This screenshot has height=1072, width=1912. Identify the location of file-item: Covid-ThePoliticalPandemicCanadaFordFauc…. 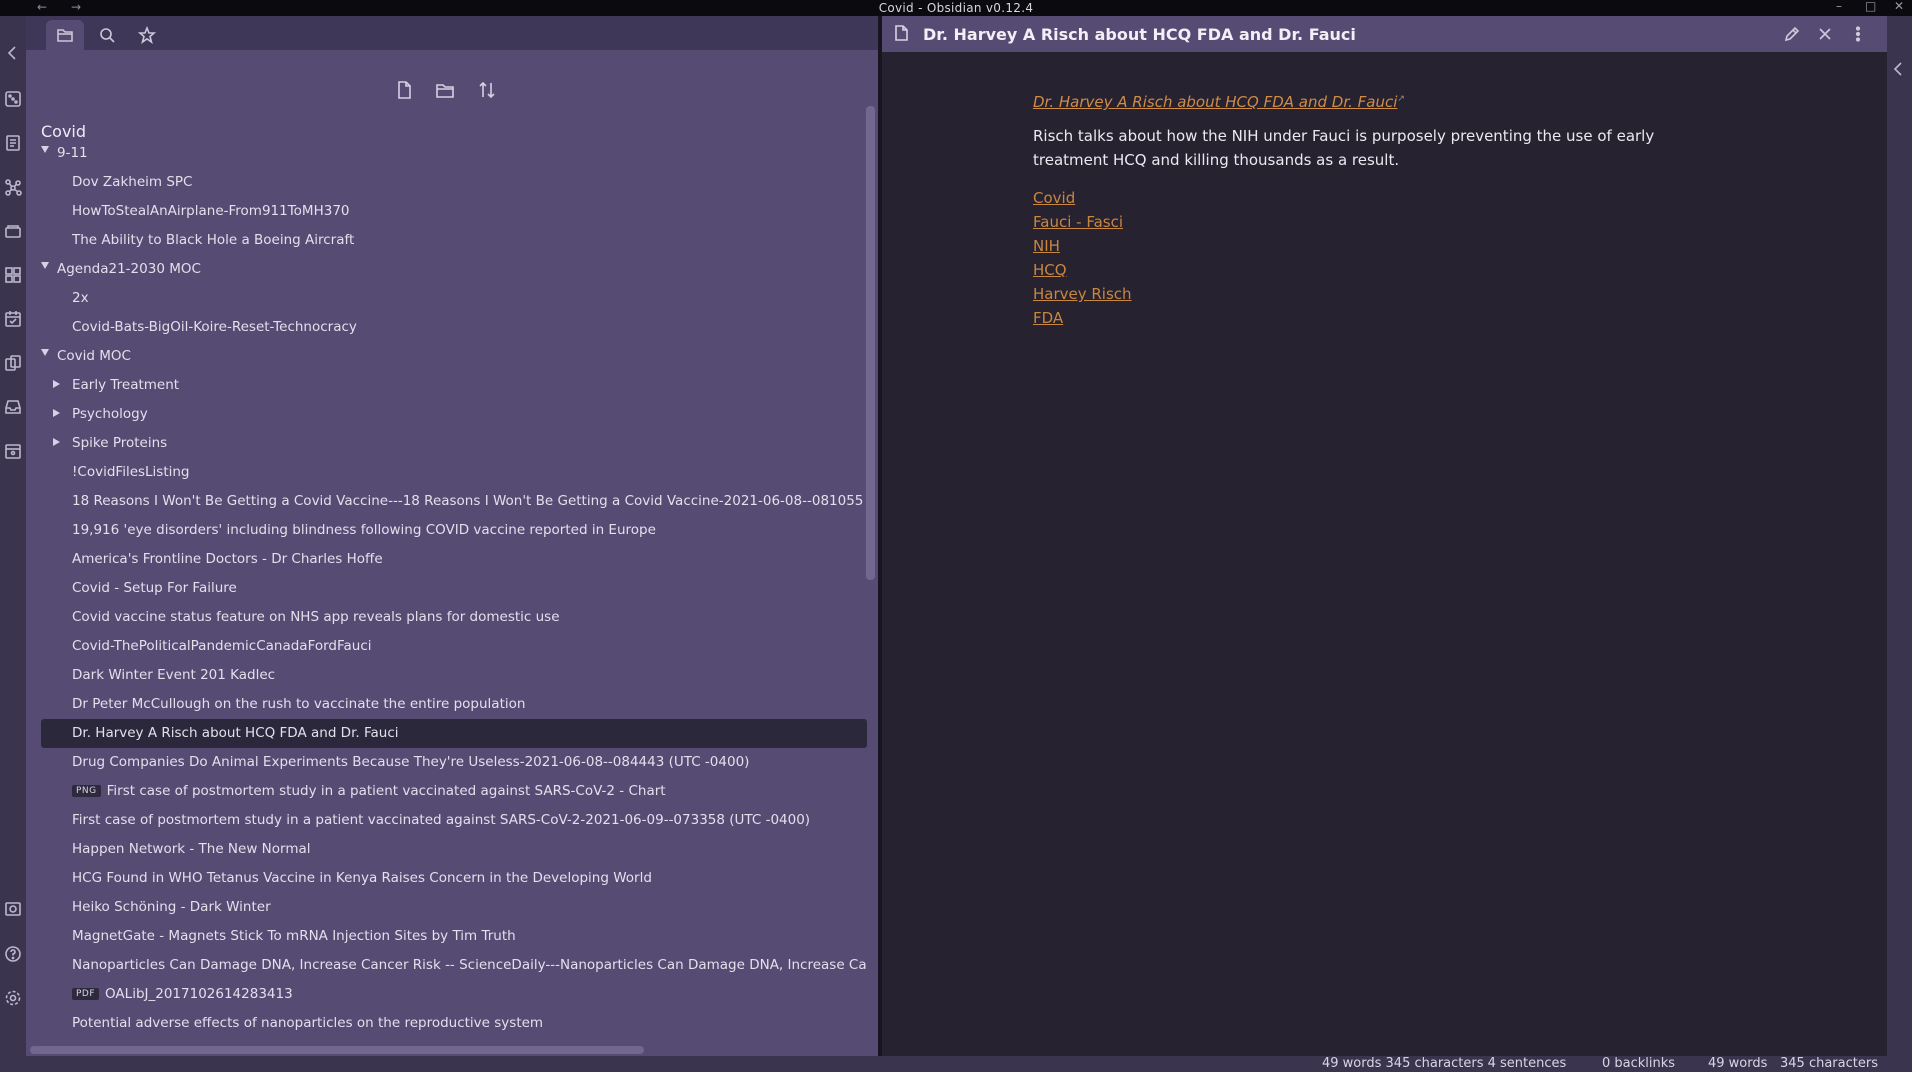
(454, 646).